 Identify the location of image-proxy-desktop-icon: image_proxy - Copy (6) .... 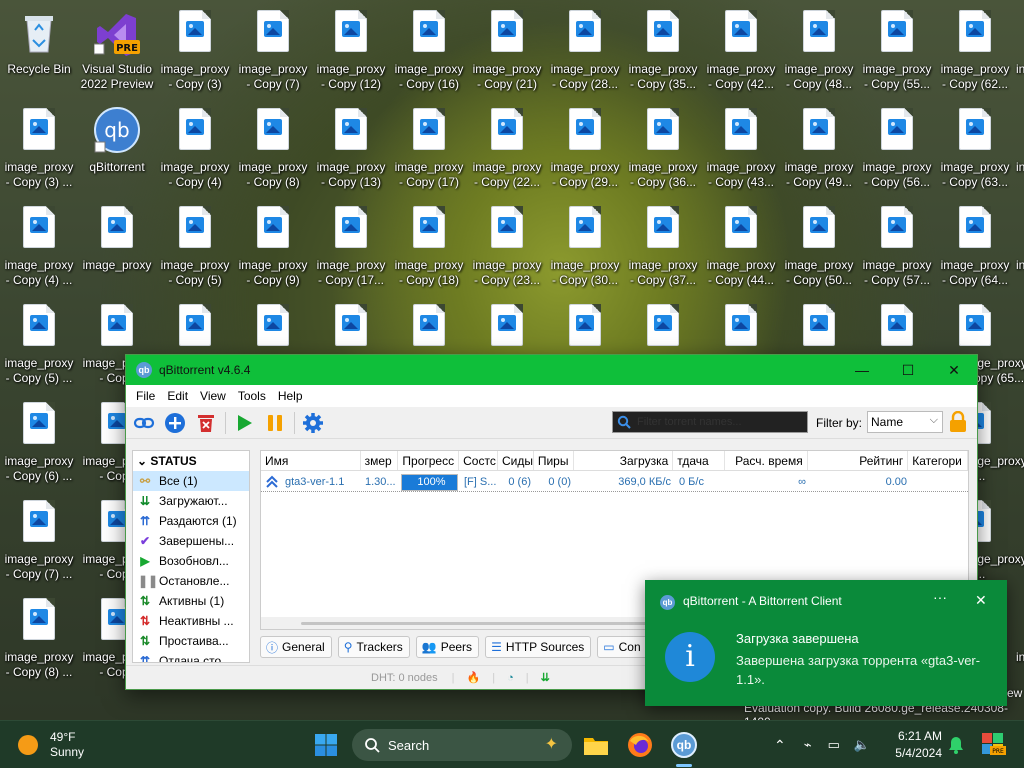
(39, 444).